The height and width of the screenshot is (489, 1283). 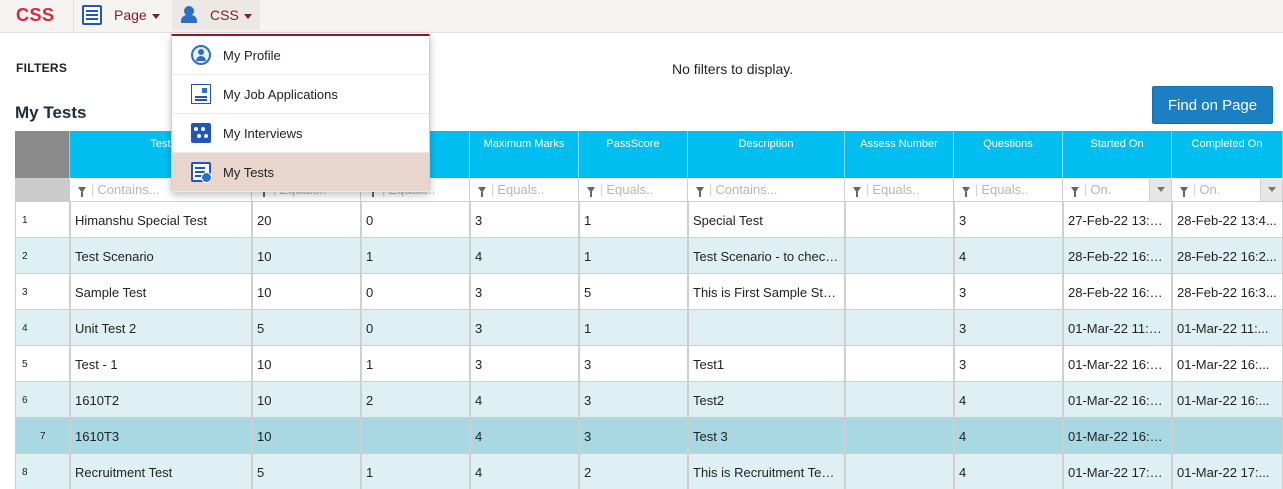 I want to click on table-cell: Special Test, so click(x=766, y=220).